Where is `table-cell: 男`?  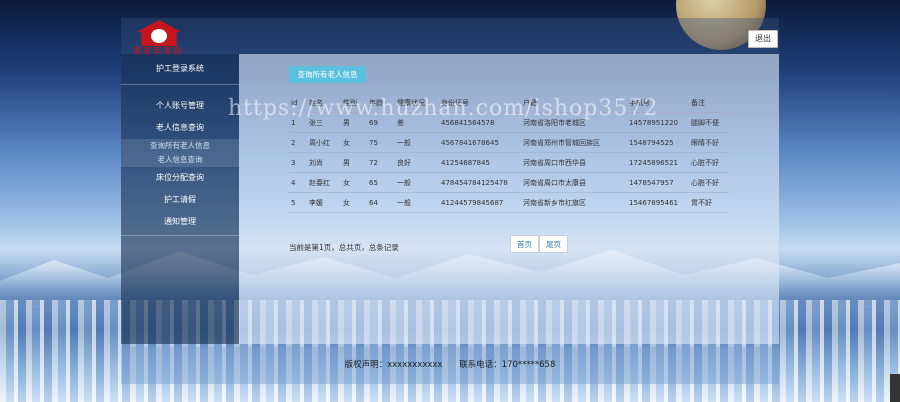 table-cell: 男 is located at coordinates (354, 162).